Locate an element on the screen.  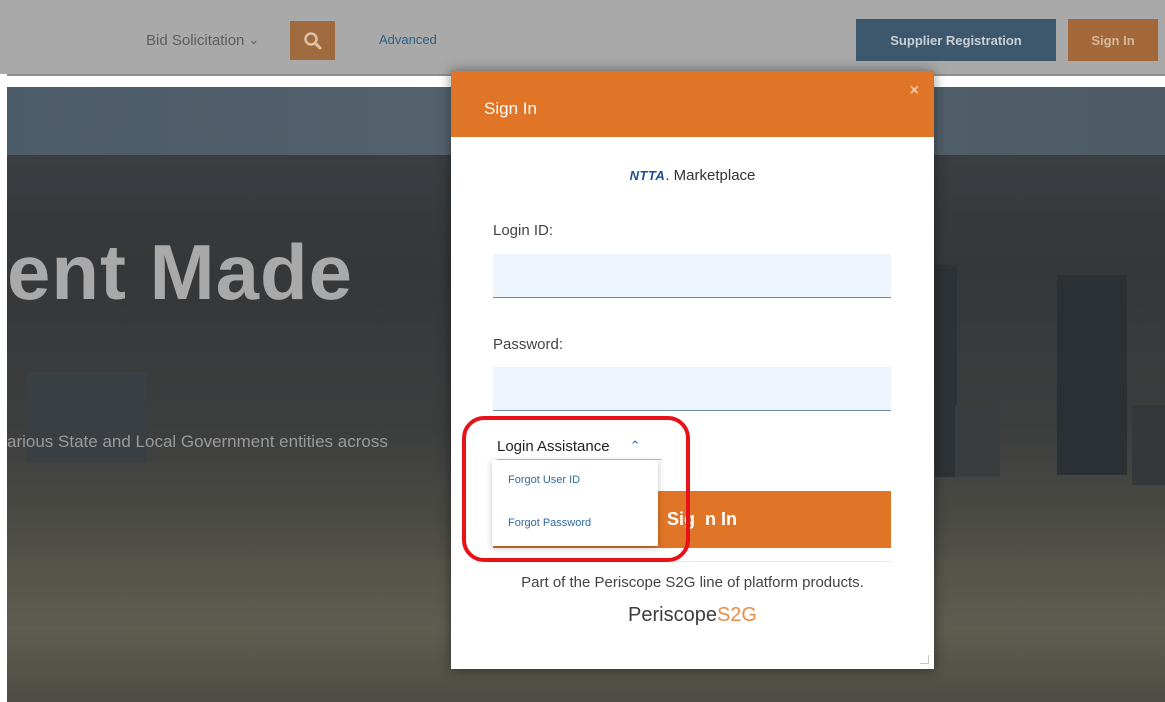
modal-title: Sign In is located at coordinates (510, 108).